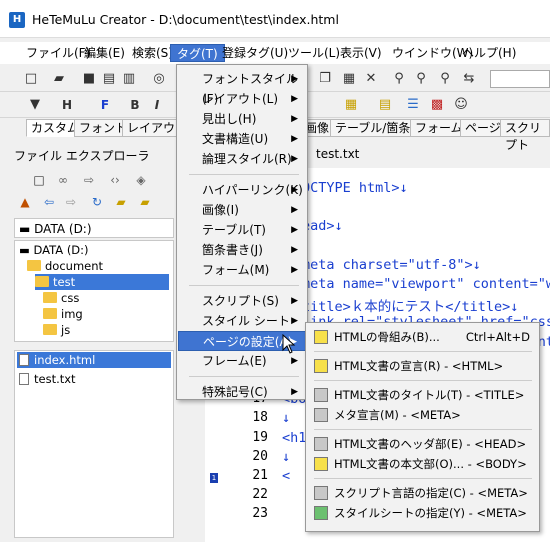 Image resolution: width=550 pixels, height=542 pixels. Describe the element at coordinates (419, 366) in the screenshot. I see `menu-item-label: HTML文書の宣言(R) - <HTML>` at that location.